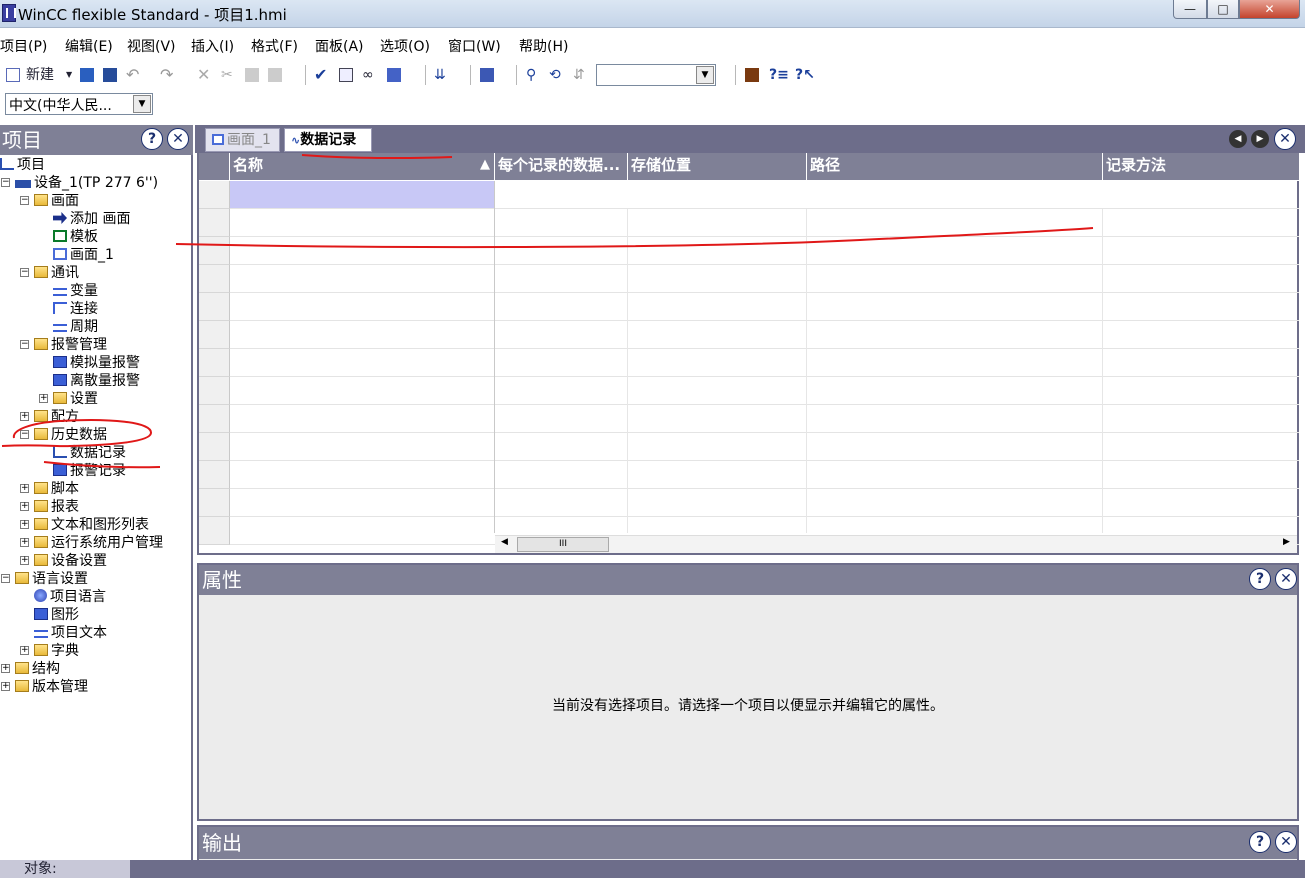 The image size is (1305, 878). What do you see at coordinates (394, 75) in the screenshot?
I see `transfer-icon` at bounding box center [394, 75].